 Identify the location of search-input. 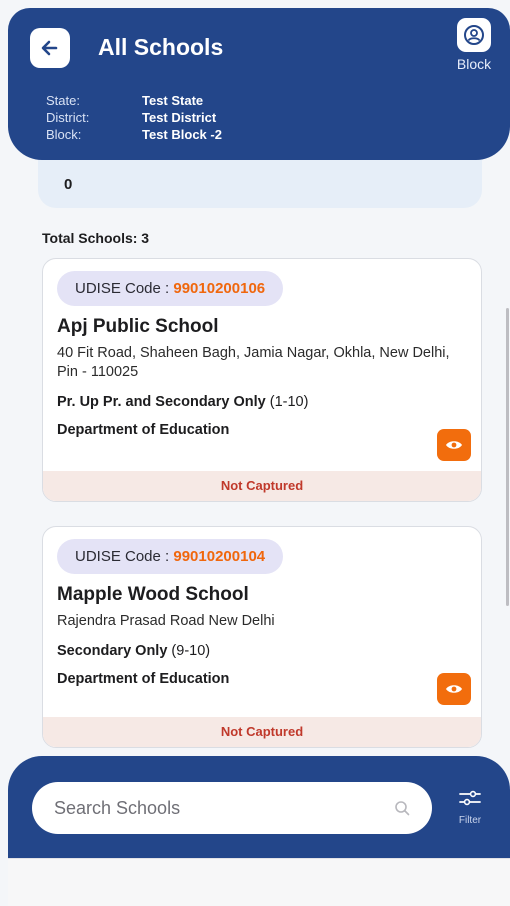
(224, 808).